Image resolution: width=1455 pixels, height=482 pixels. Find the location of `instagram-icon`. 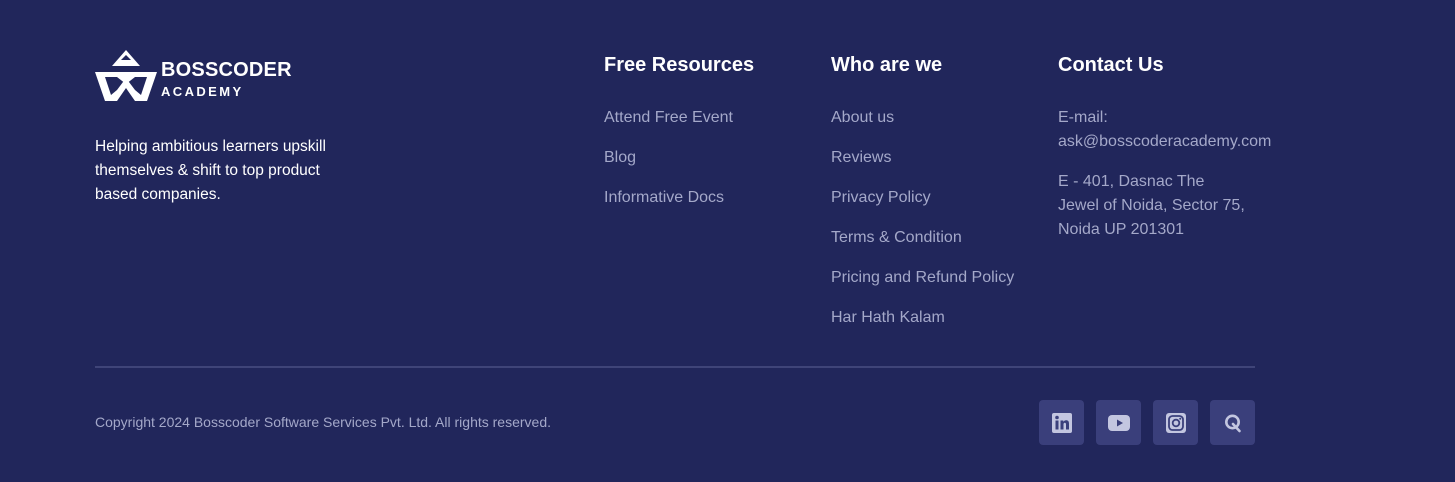

instagram-icon is located at coordinates (1175, 422).